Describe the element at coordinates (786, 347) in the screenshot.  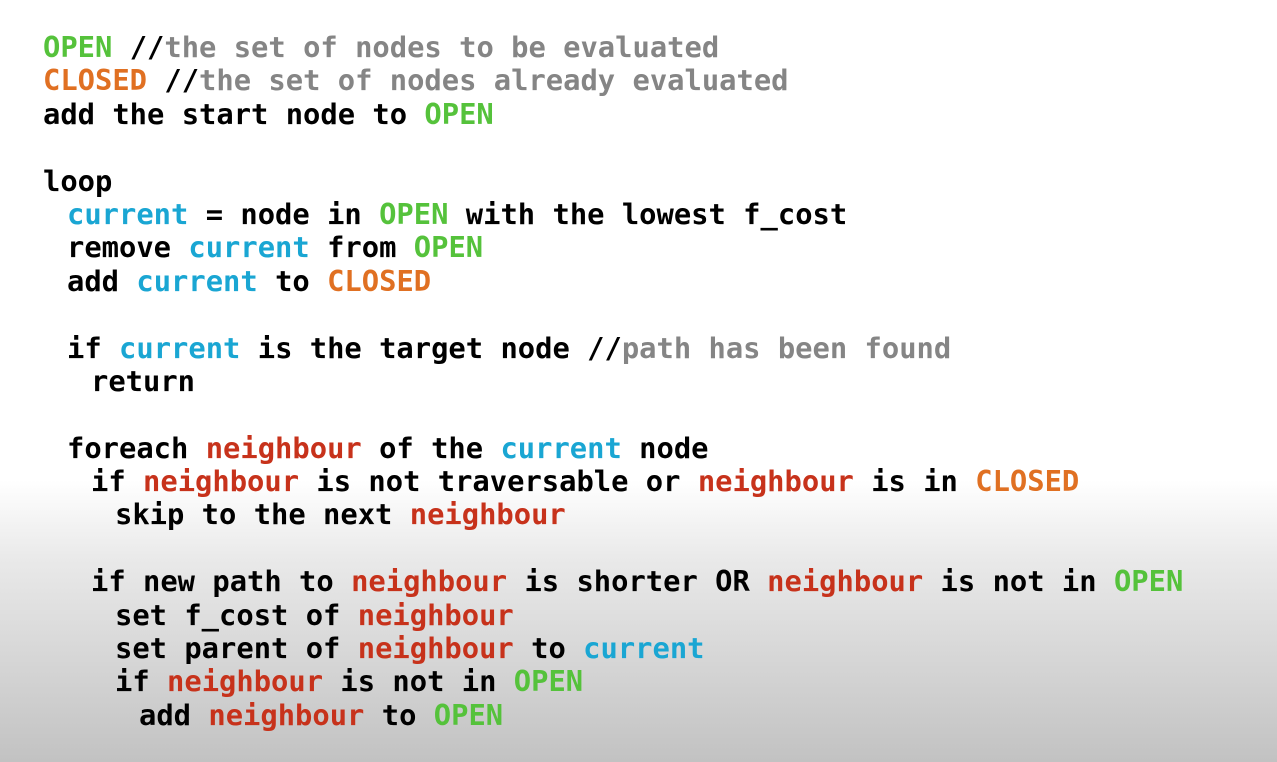
I see `comment-token: path has been found` at that location.